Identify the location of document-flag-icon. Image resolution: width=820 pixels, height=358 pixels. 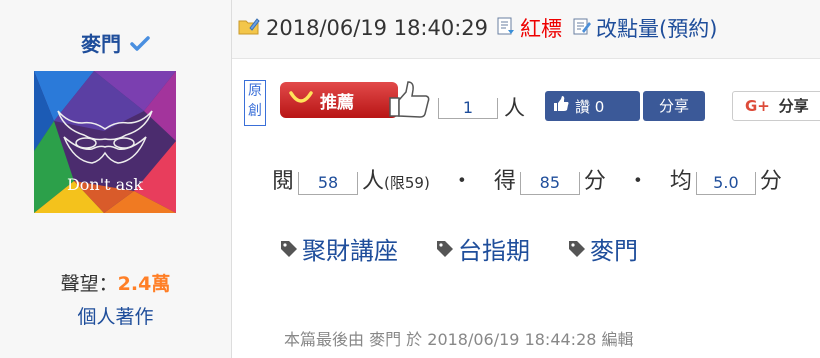
(506, 28).